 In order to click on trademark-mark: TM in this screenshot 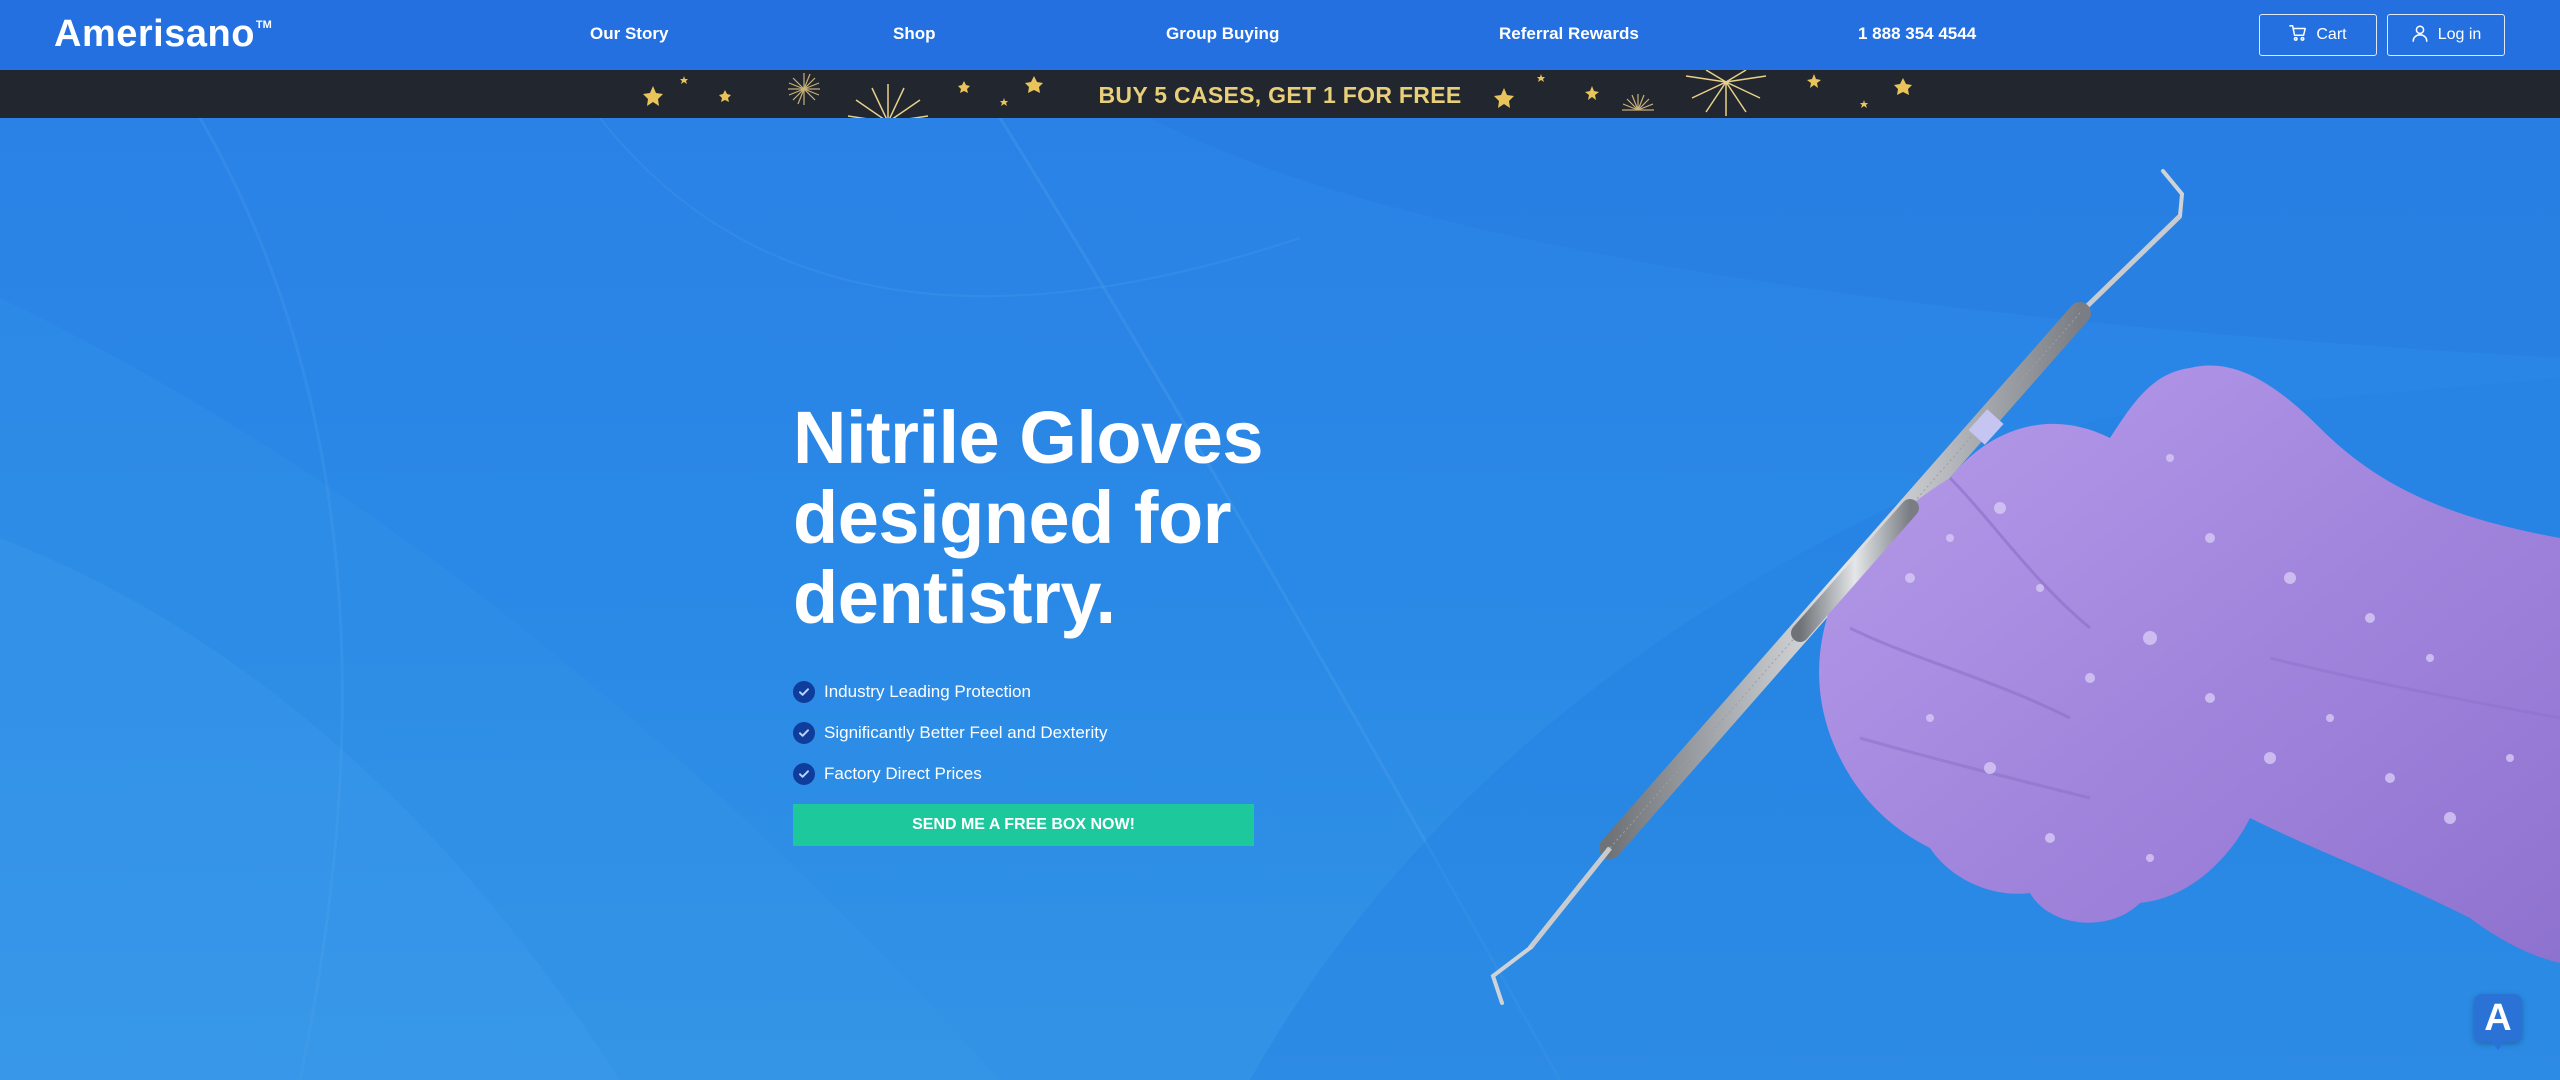, I will do `click(263, 25)`.